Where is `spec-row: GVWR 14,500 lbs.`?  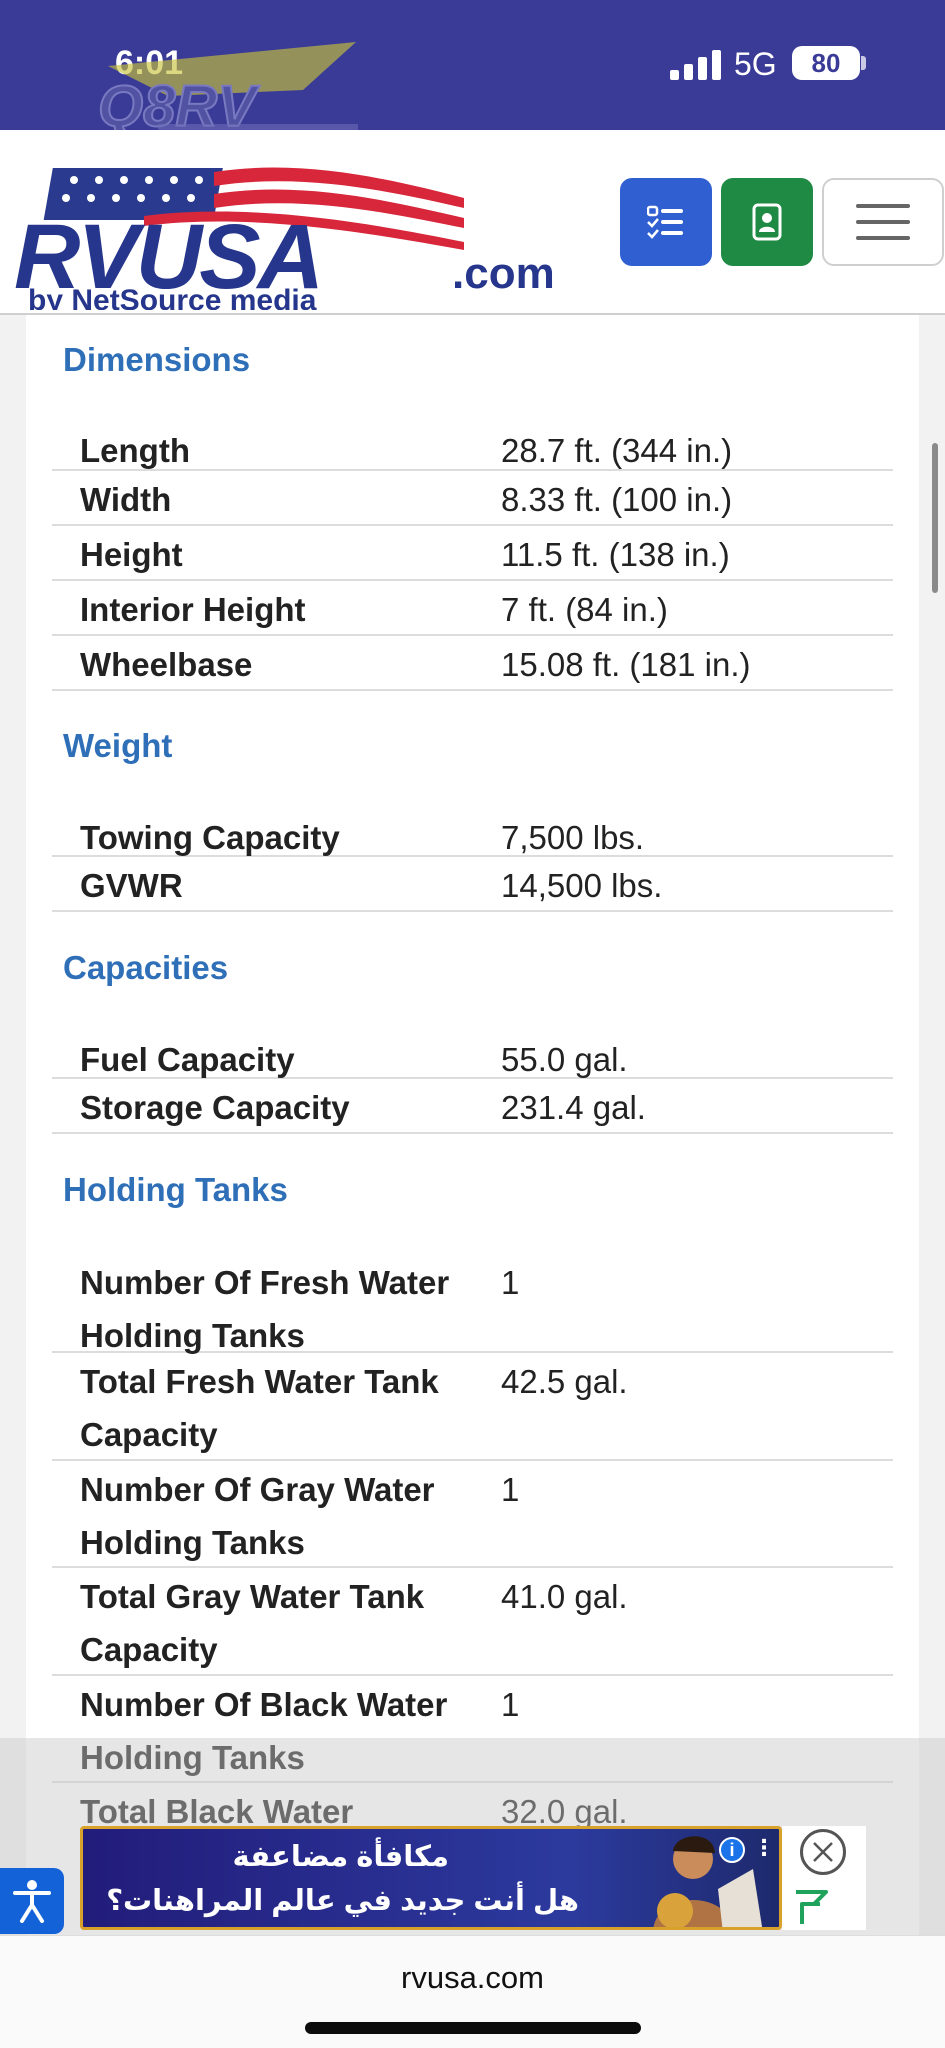
spec-row: GVWR 14,500 lbs. is located at coordinates (472, 884).